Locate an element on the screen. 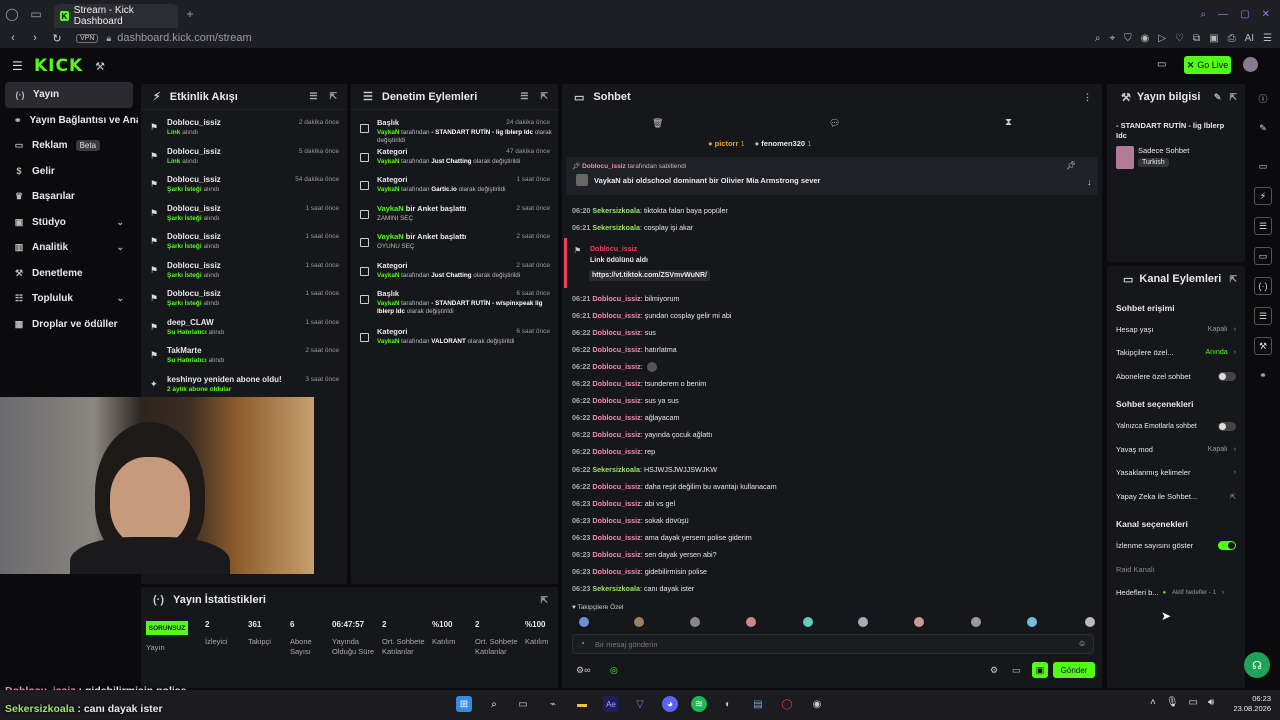 This screenshot has width=1280, height=720. steam-icon: ◐ is located at coordinates (728, 704).